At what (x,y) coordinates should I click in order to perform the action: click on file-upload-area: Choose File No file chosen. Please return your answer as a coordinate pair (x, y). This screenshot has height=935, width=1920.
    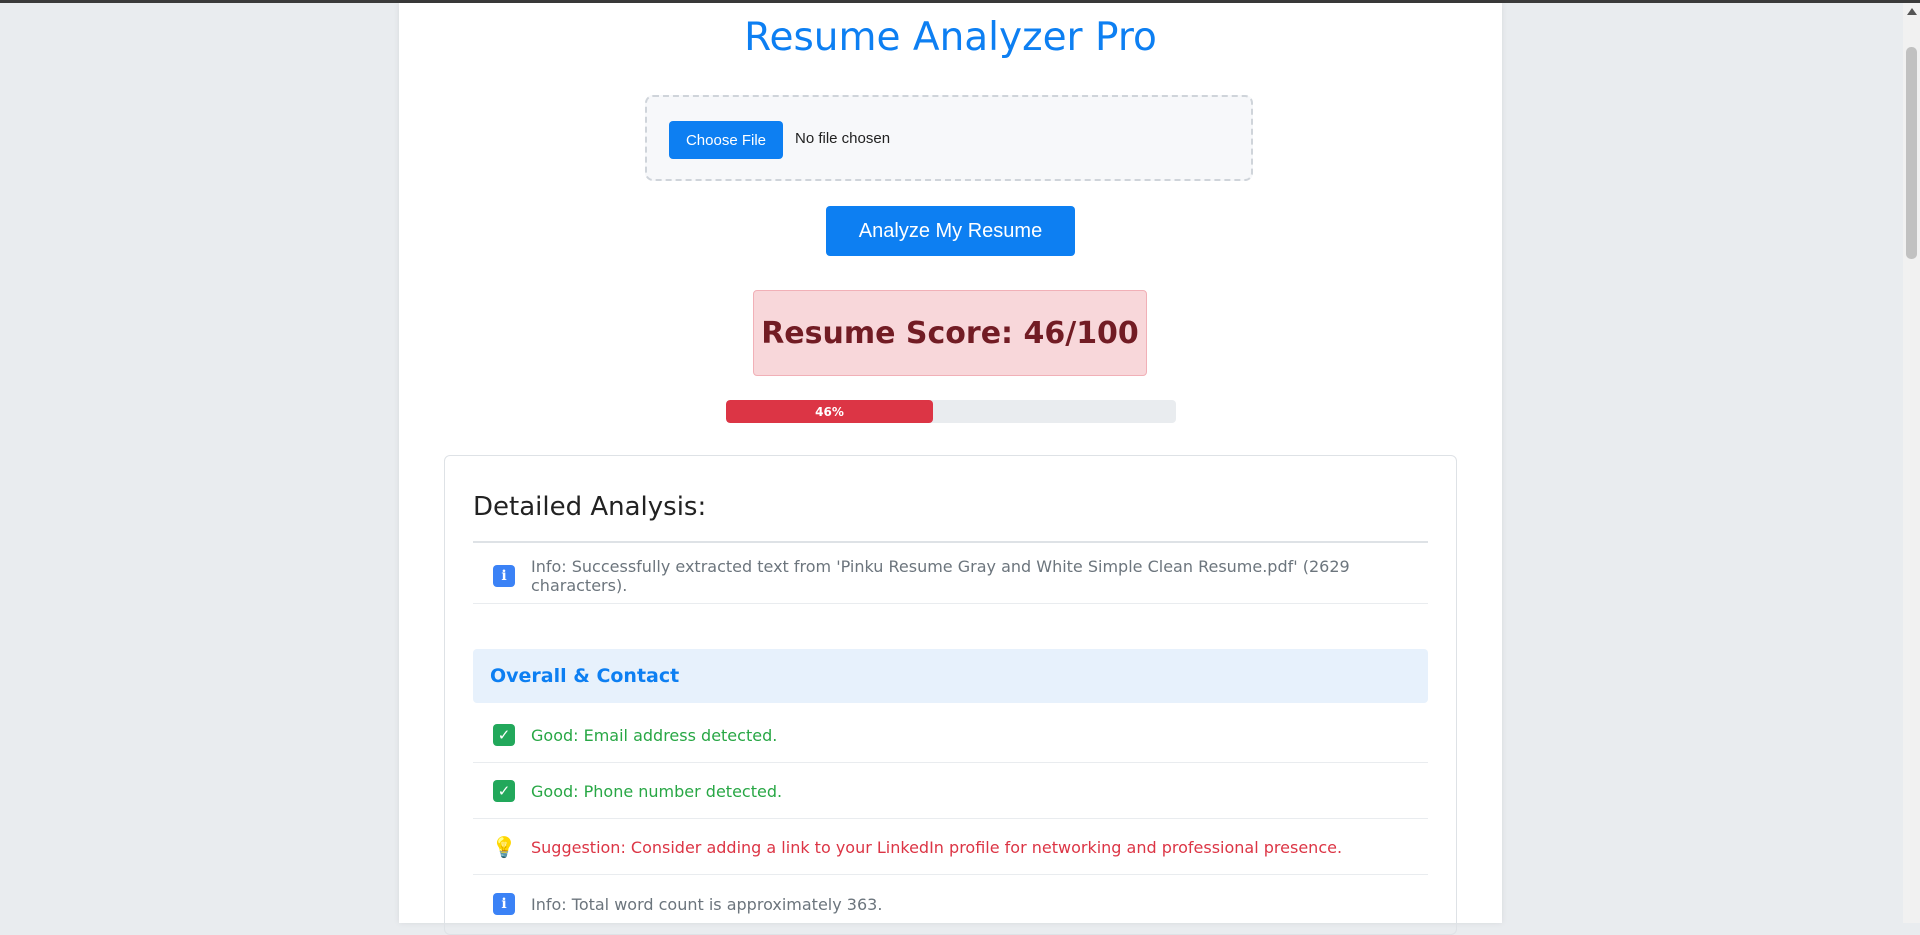
    Looking at the image, I should click on (949, 138).